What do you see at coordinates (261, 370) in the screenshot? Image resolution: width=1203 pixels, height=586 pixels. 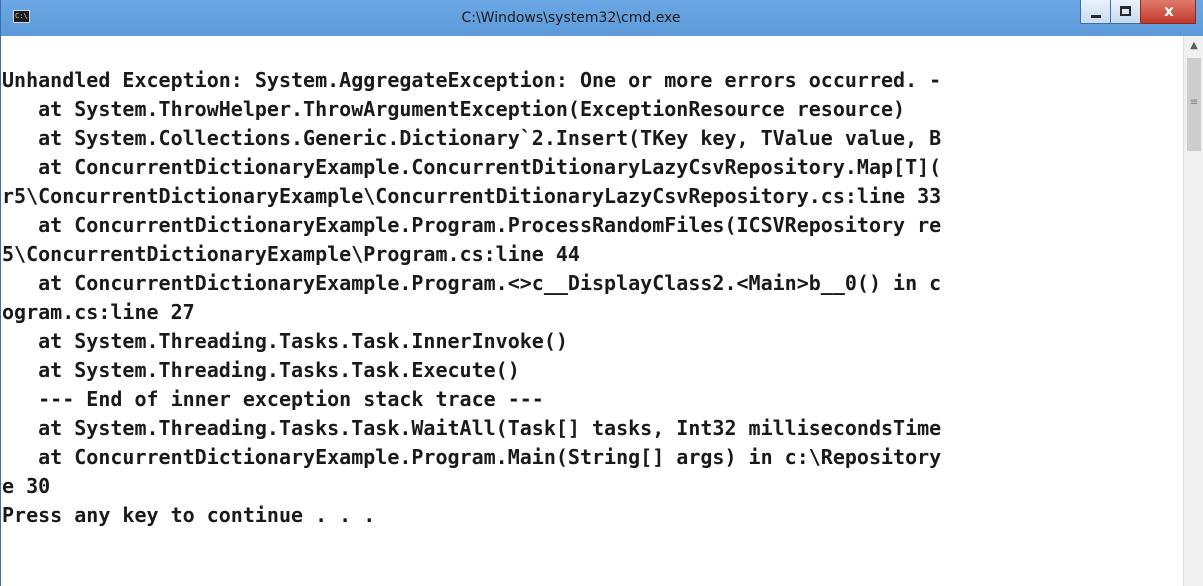 I see `console-line: at System.Threading.Tasks.Task.Execute()` at bounding box center [261, 370].